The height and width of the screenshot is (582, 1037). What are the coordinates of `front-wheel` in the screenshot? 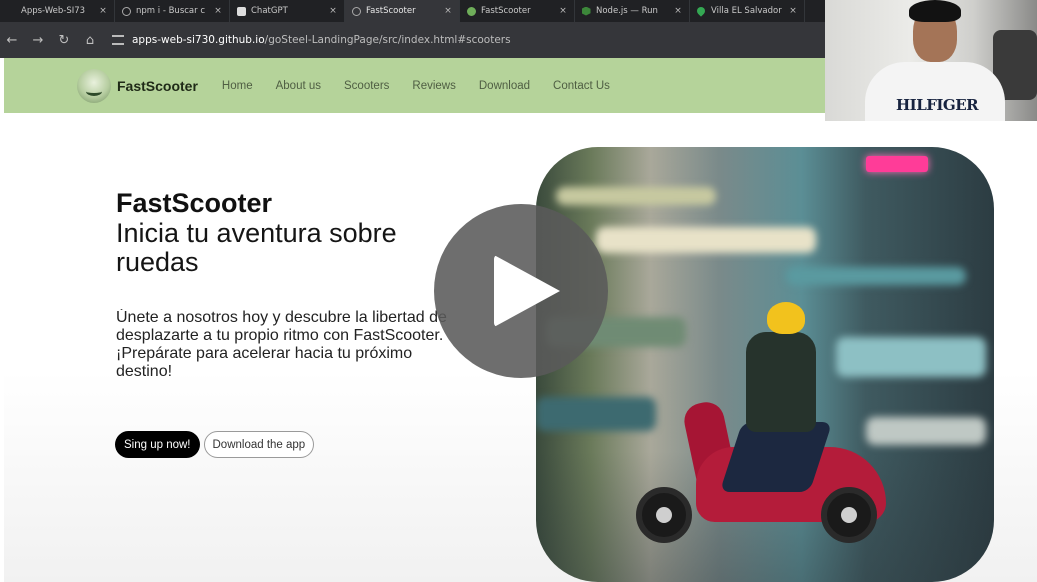 It's located at (664, 515).